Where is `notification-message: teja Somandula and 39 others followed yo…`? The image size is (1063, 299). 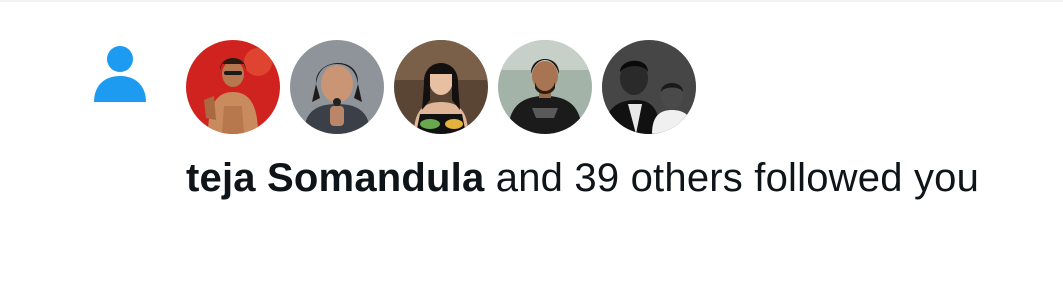 notification-message: teja Somandula and 39 others followed yo… is located at coordinates (606, 178).